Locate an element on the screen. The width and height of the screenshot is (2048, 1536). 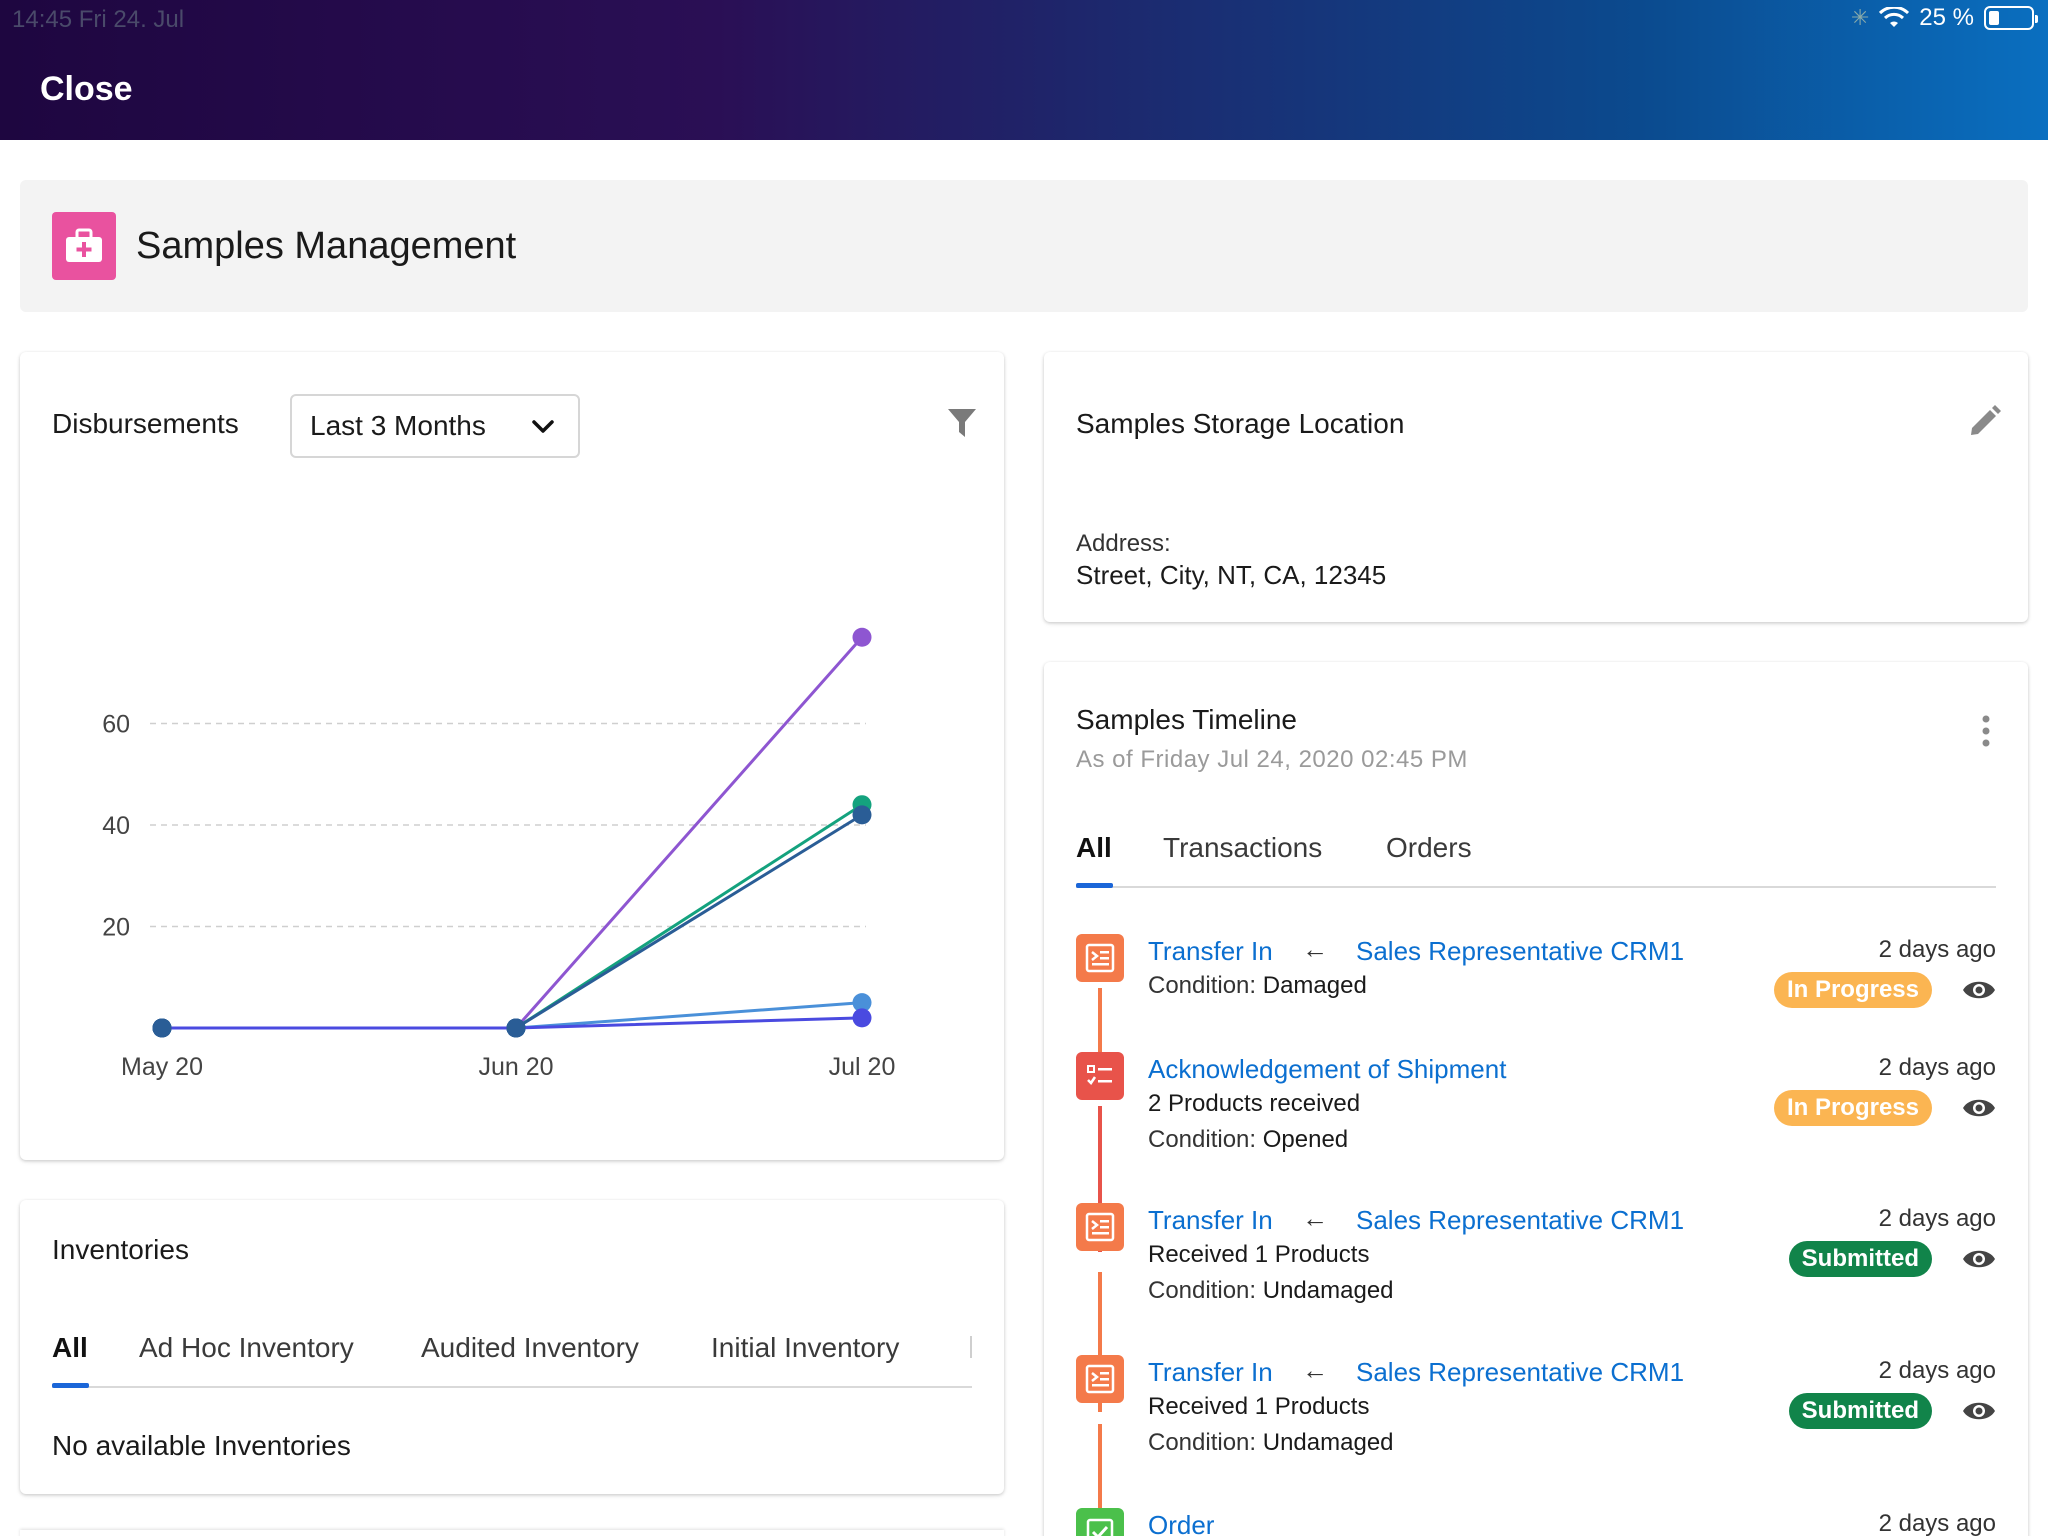
more-vertical-icon is located at coordinates (1986, 731).